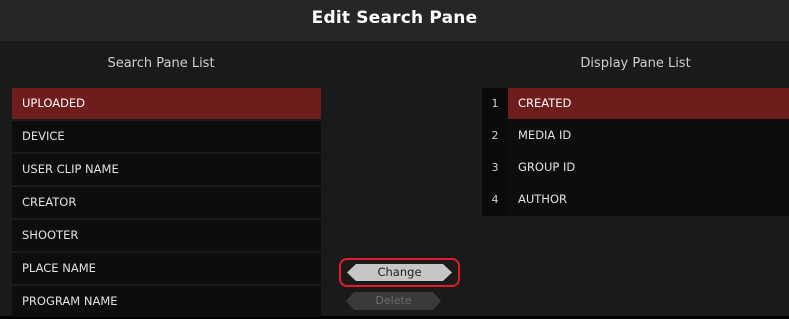 The image size is (789, 319). What do you see at coordinates (495, 199) in the screenshot?
I see `display-item-index: 4` at bounding box center [495, 199].